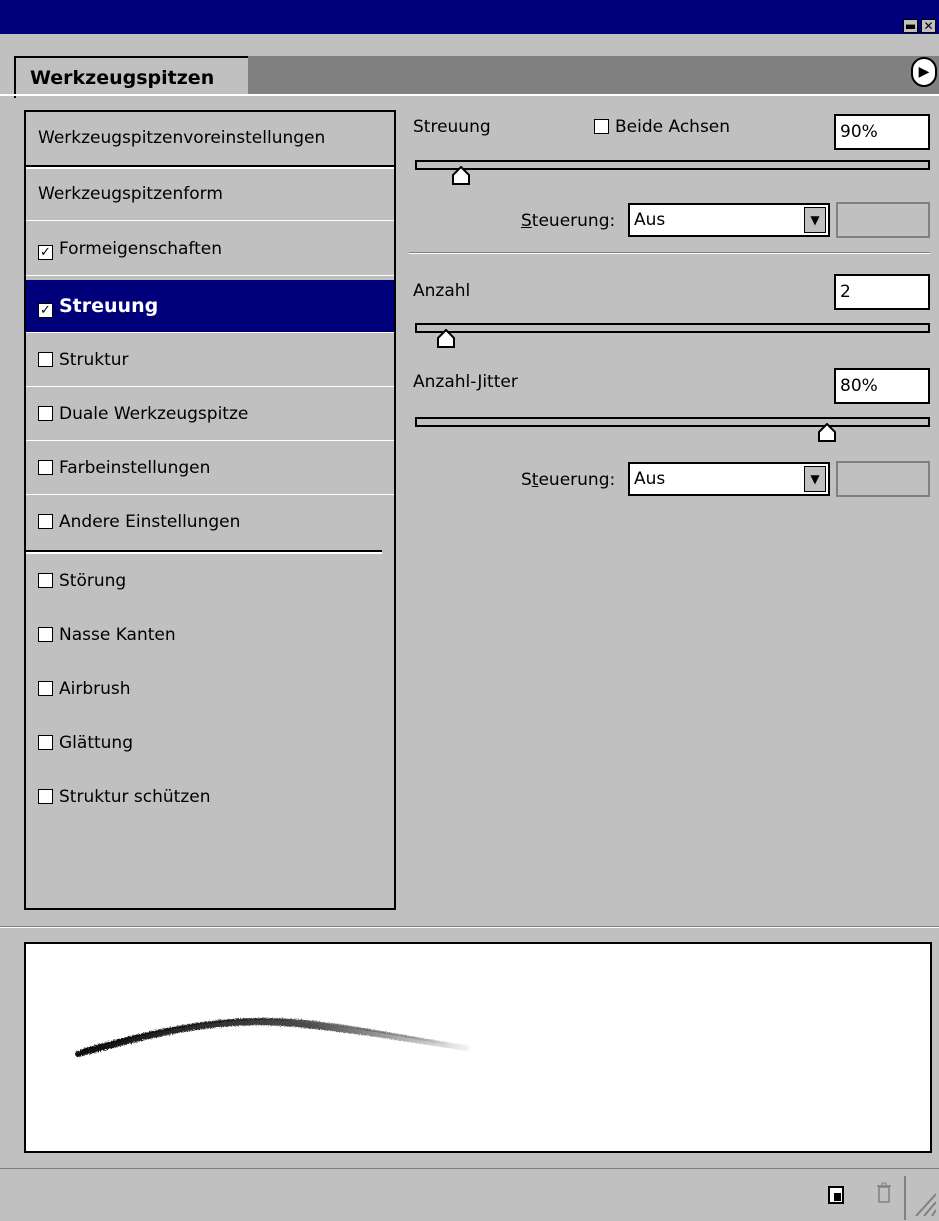 The width and height of the screenshot is (939, 1221). What do you see at coordinates (568, 221) in the screenshot?
I see `control1-label: Steuerung:` at bounding box center [568, 221].